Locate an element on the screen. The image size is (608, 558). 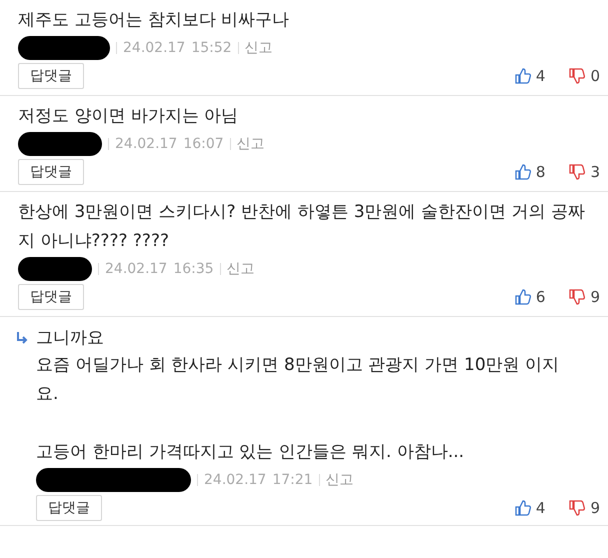
comment-time: 15:52 is located at coordinates (211, 48).